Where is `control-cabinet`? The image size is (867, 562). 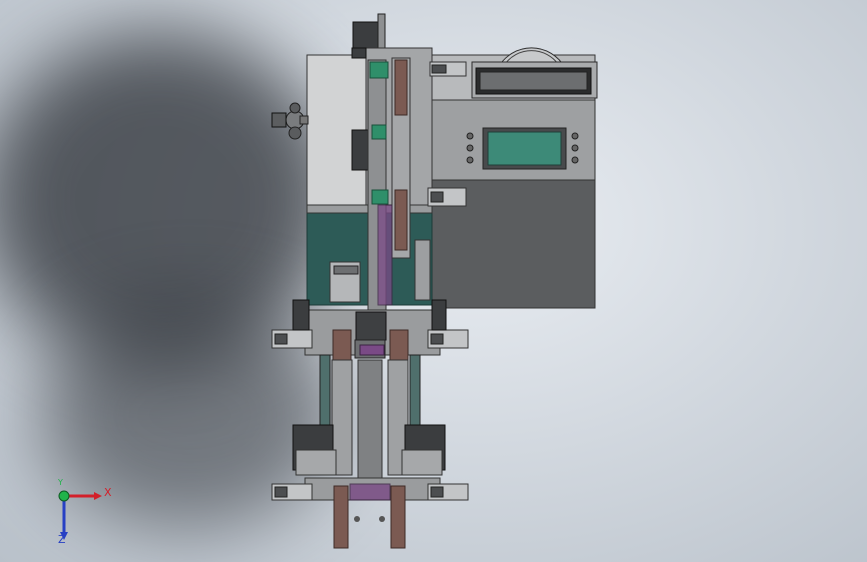
control-cabinet is located at coordinates (514, 178).